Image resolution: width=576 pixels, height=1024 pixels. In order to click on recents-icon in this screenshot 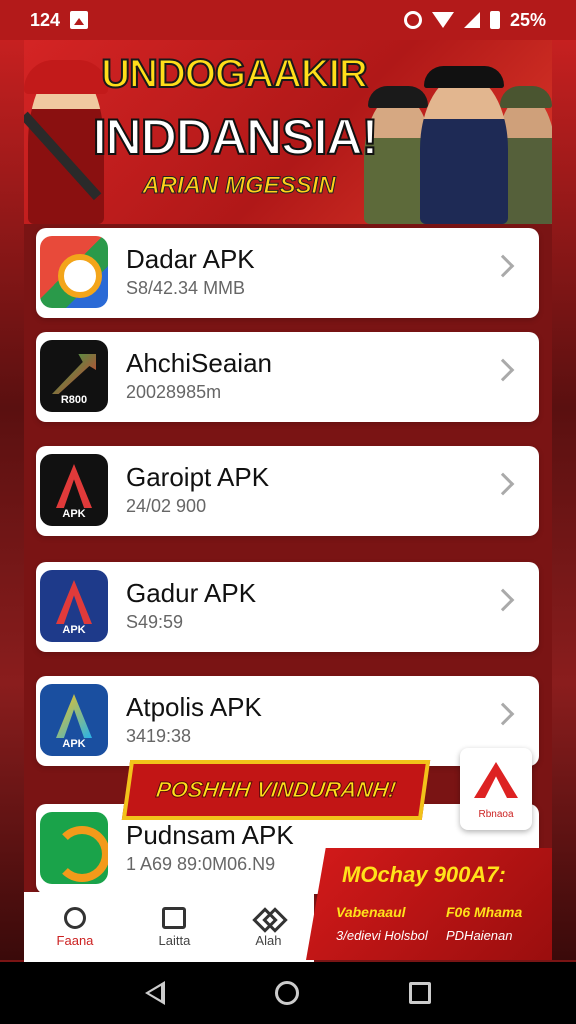, I will do `click(420, 993)`.